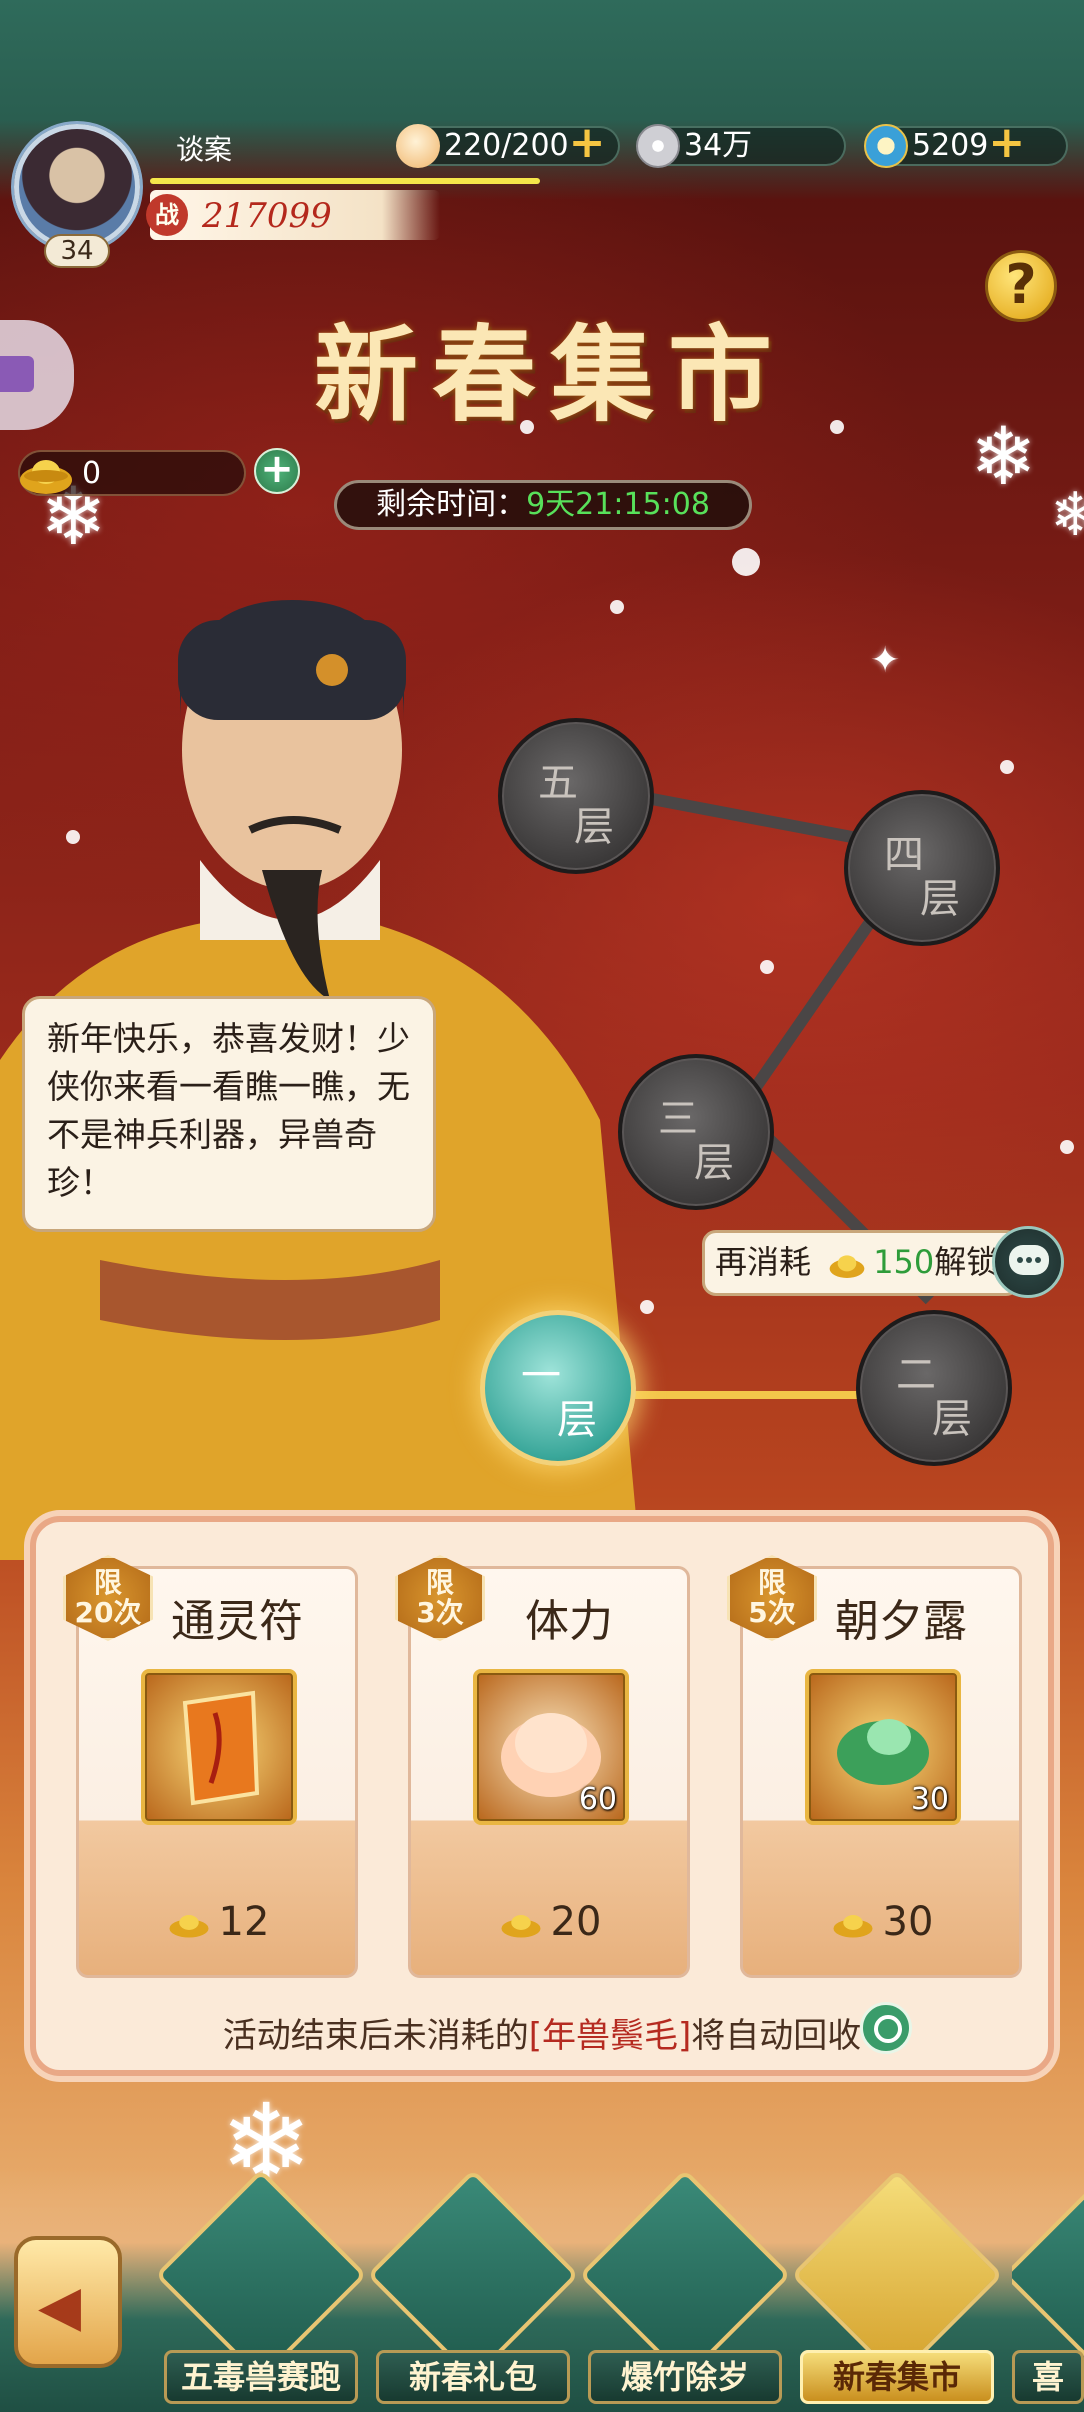 This screenshot has height=2412, width=1084. What do you see at coordinates (610, 2036) in the screenshot?
I see `notice-highlight: [年兽鬓毛]` at bounding box center [610, 2036].